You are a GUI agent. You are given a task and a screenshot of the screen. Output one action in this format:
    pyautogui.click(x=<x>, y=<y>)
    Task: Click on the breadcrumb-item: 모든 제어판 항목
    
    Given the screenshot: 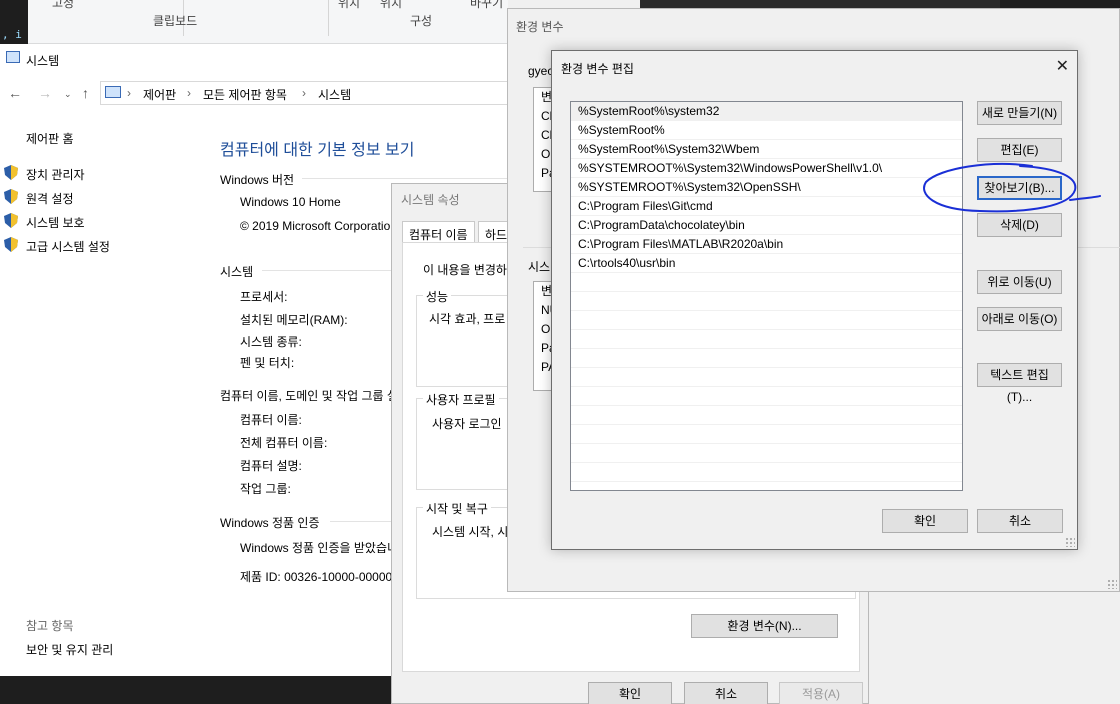 What is the action you would take?
    pyautogui.click(x=245, y=94)
    